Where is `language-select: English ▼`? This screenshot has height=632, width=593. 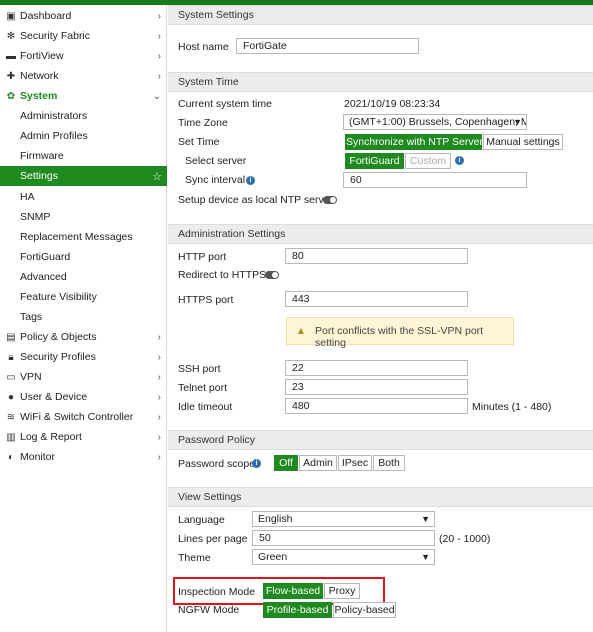 language-select: English ▼ is located at coordinates (343, 519).